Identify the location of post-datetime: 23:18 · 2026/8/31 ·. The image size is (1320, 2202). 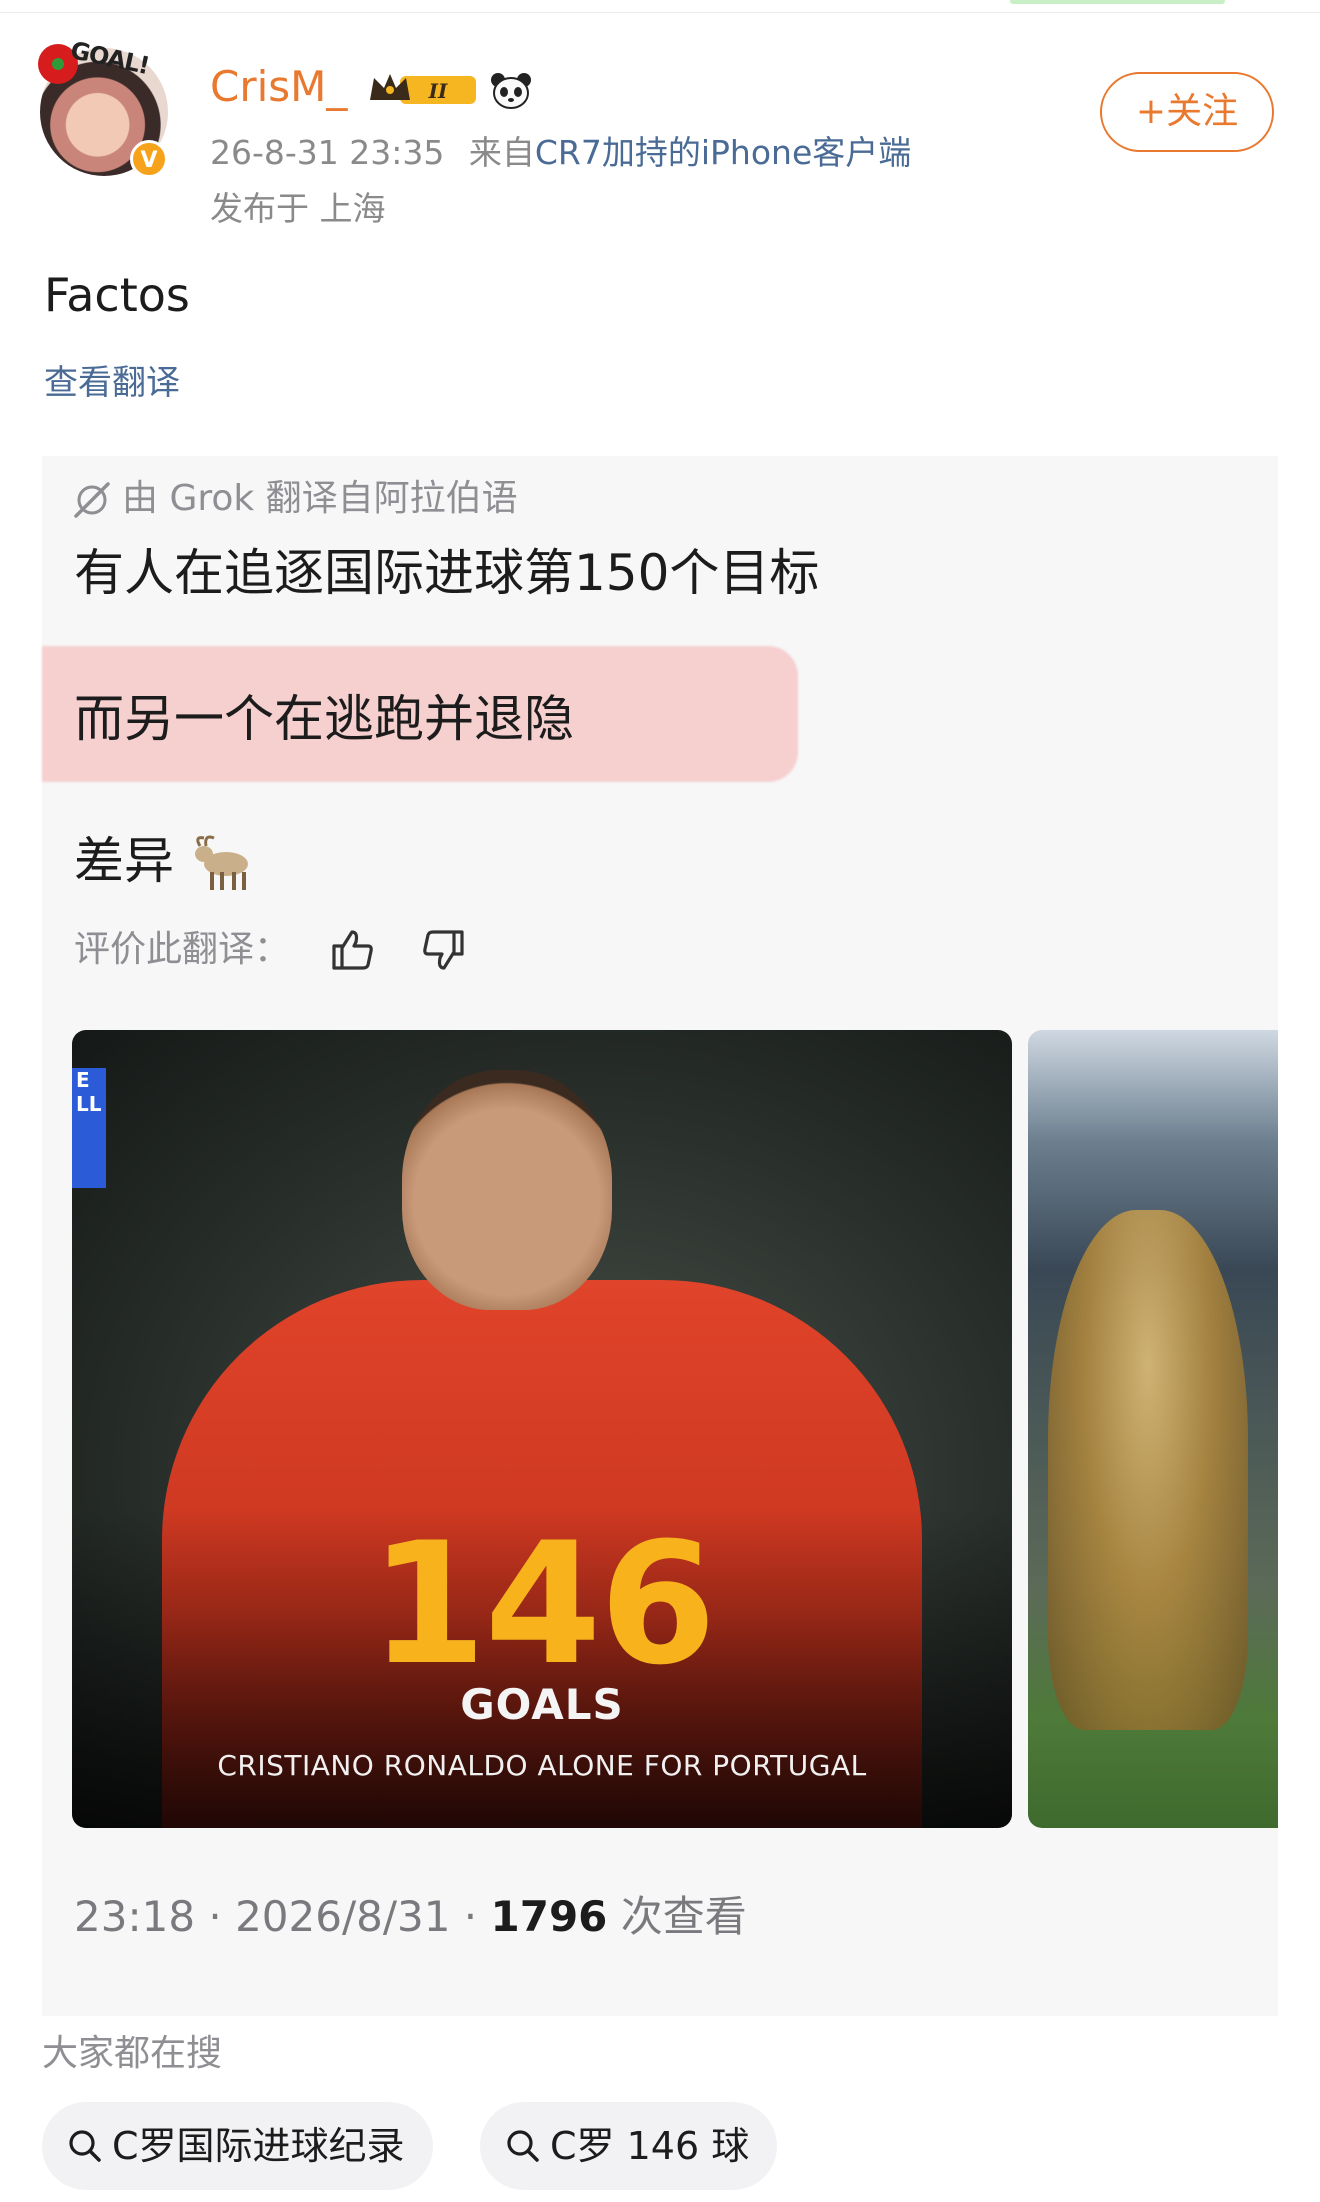
(282, 1916).